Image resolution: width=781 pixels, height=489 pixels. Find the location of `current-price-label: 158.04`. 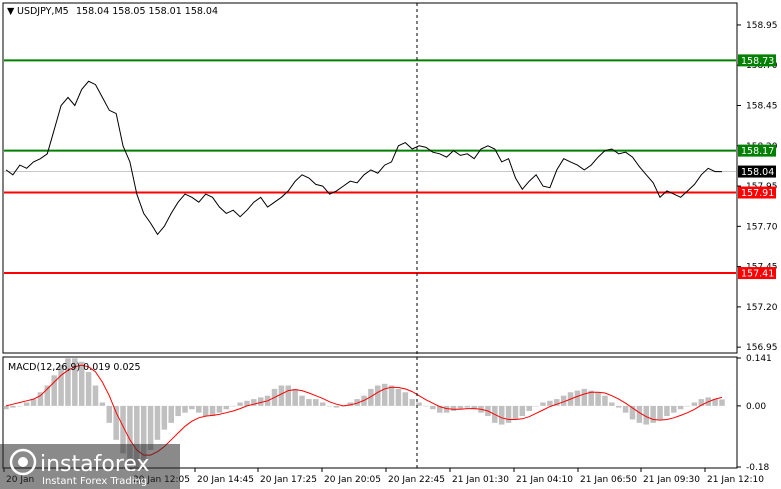

current-price-label: 158.04 is located at coordinates (757, 172).